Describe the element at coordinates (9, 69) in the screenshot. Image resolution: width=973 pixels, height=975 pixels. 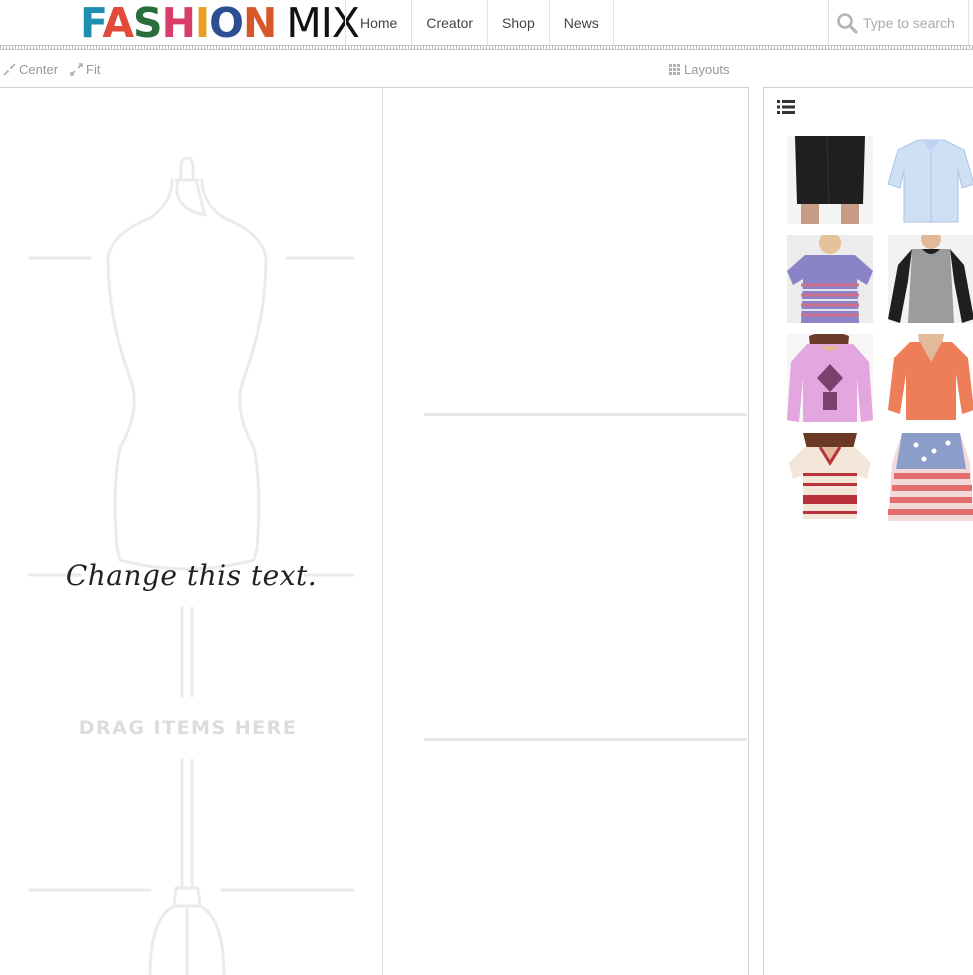
I see `center-icon` at that location.